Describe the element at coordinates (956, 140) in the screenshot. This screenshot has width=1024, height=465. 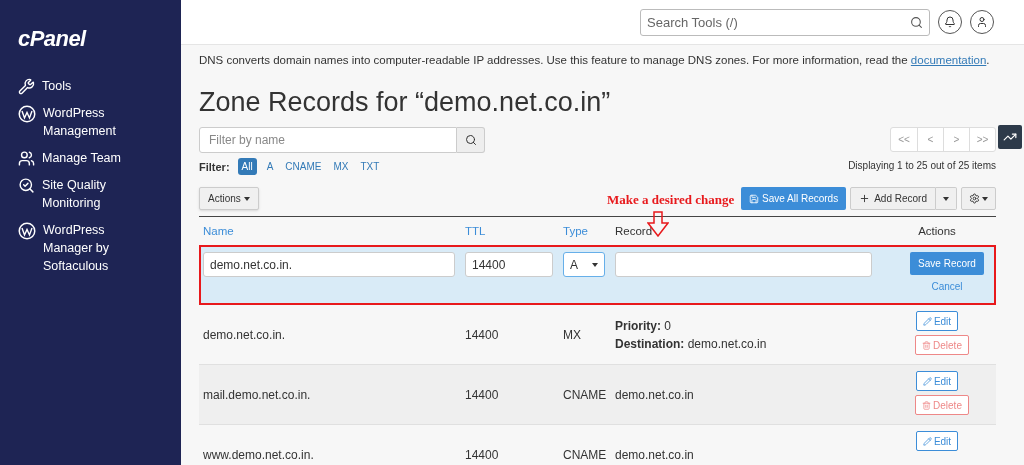
I see `pagination-button: >` at that location.